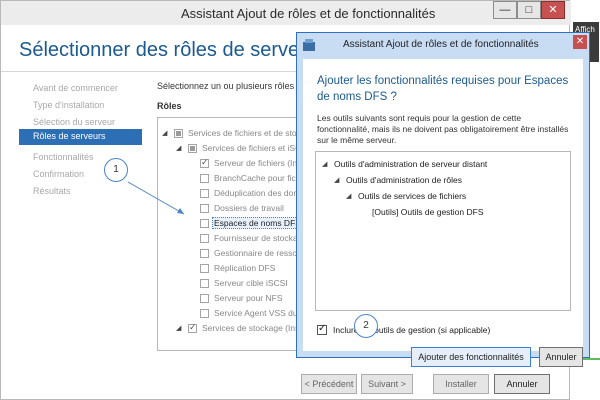  I want to click on include-tools-checkbox, so click(322, 329).